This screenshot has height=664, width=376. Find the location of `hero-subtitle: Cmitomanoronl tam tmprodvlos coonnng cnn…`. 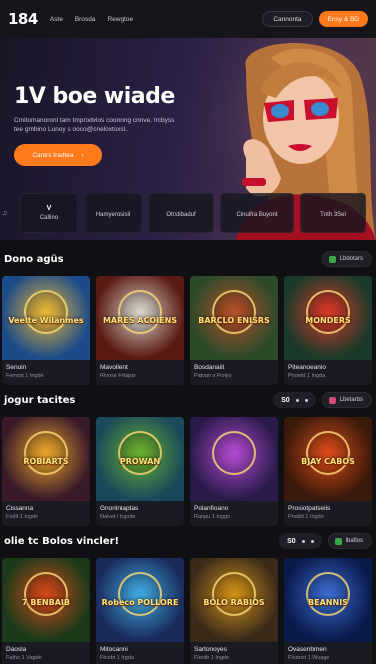

hero-subtitle: Cmitomanoronl tam tmprodvlos coonnng cnn… is located at coordinates (94, 125).